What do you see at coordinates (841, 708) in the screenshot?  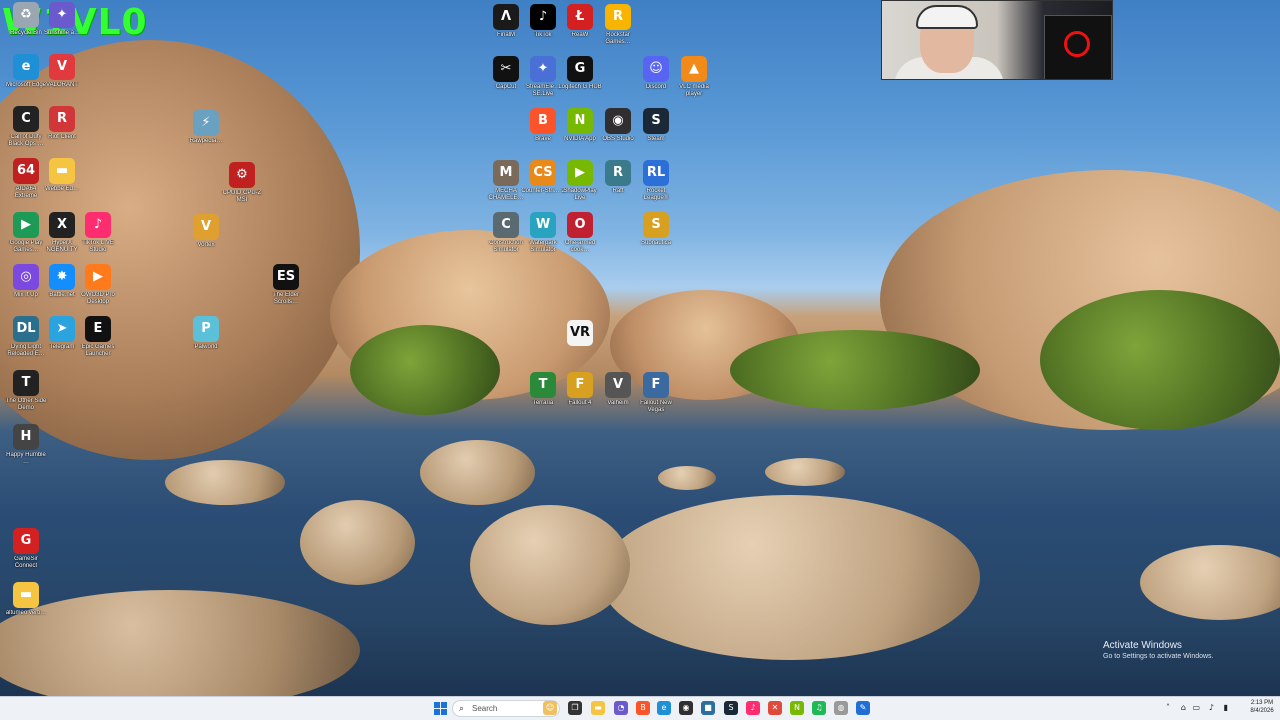 I see `taskbar-icon-14: ◍` at bounding box center [841, 708].